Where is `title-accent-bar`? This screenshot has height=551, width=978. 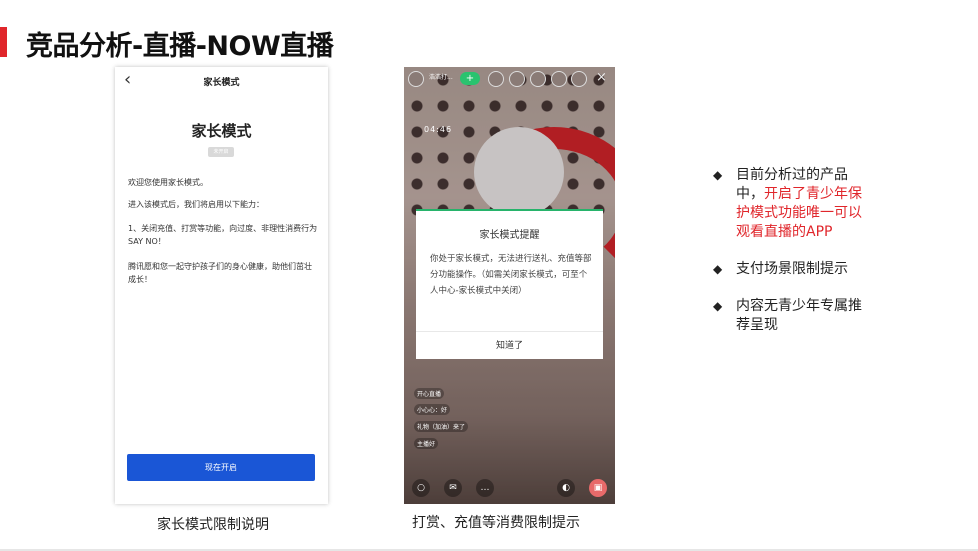 title-accent-bar is located at coordinates (3, 42).